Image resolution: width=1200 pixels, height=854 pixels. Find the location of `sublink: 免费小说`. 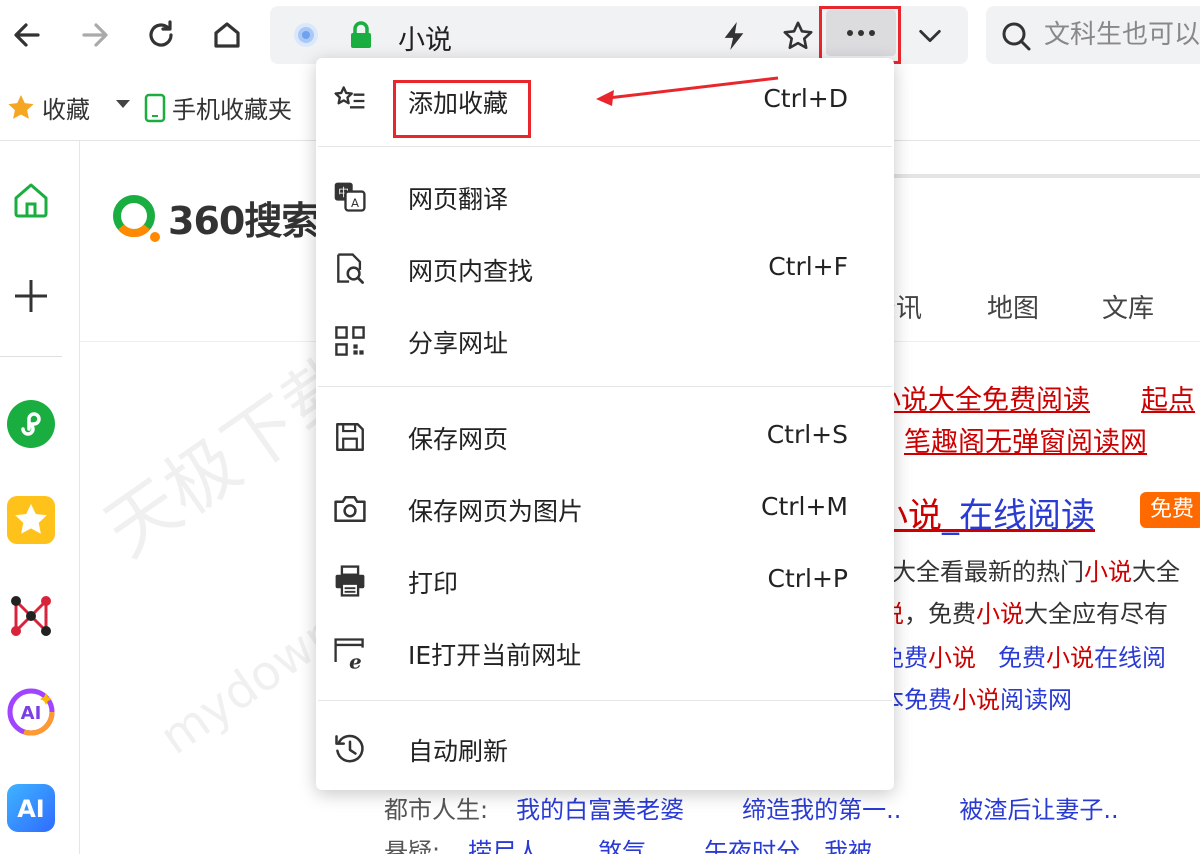

sublink: 免费小说 is located at coordinates (928, 658).